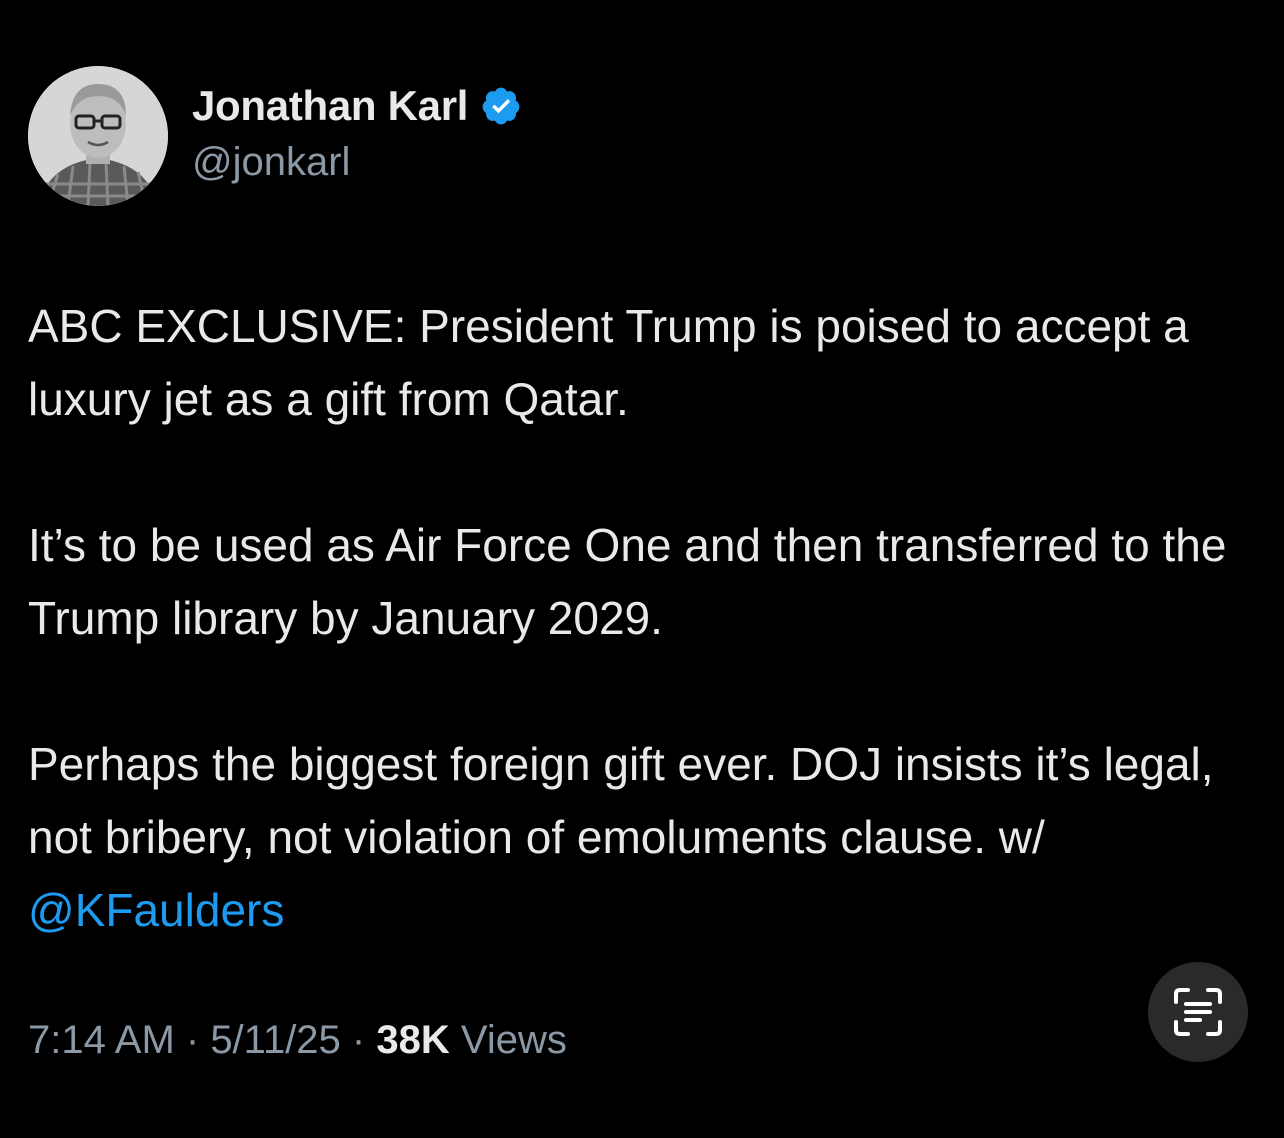 The image size is (1284, 1138). What do you see at coordinates (357, 162) in the screenshot?
I see `user-handle: @jonkarl` at bounding box center [357, 162].